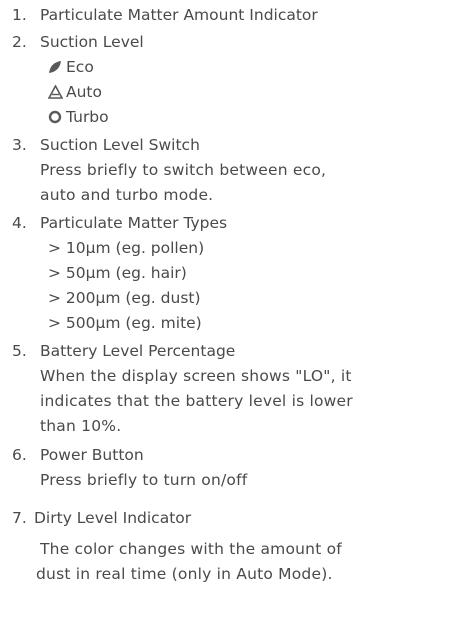 This screenshot has width=453, height=624. Describe the element at coordinates (184, 574) in the screenshot. I see `item-description-line: dust in real time (only in Auto Mode).` at that location.